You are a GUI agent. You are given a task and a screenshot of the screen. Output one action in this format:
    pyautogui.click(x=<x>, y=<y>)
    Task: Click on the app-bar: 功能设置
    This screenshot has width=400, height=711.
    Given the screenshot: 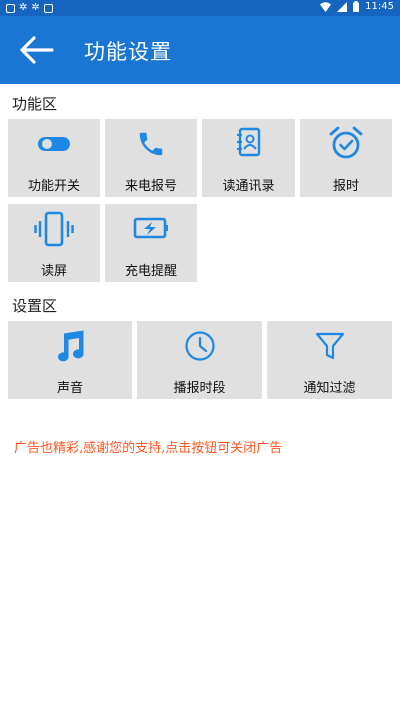 What is the action you would take?
    pyautogui.click(x=200, y=50)
    